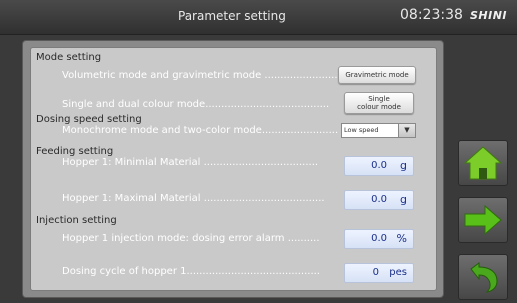 Image resolution: width=517 pixels, height=303 pixels. What do you see at coordinates (69, 57) in the screenshot?
I see `section-mode-setting: Mode setting` at bounding box center [69, 57].